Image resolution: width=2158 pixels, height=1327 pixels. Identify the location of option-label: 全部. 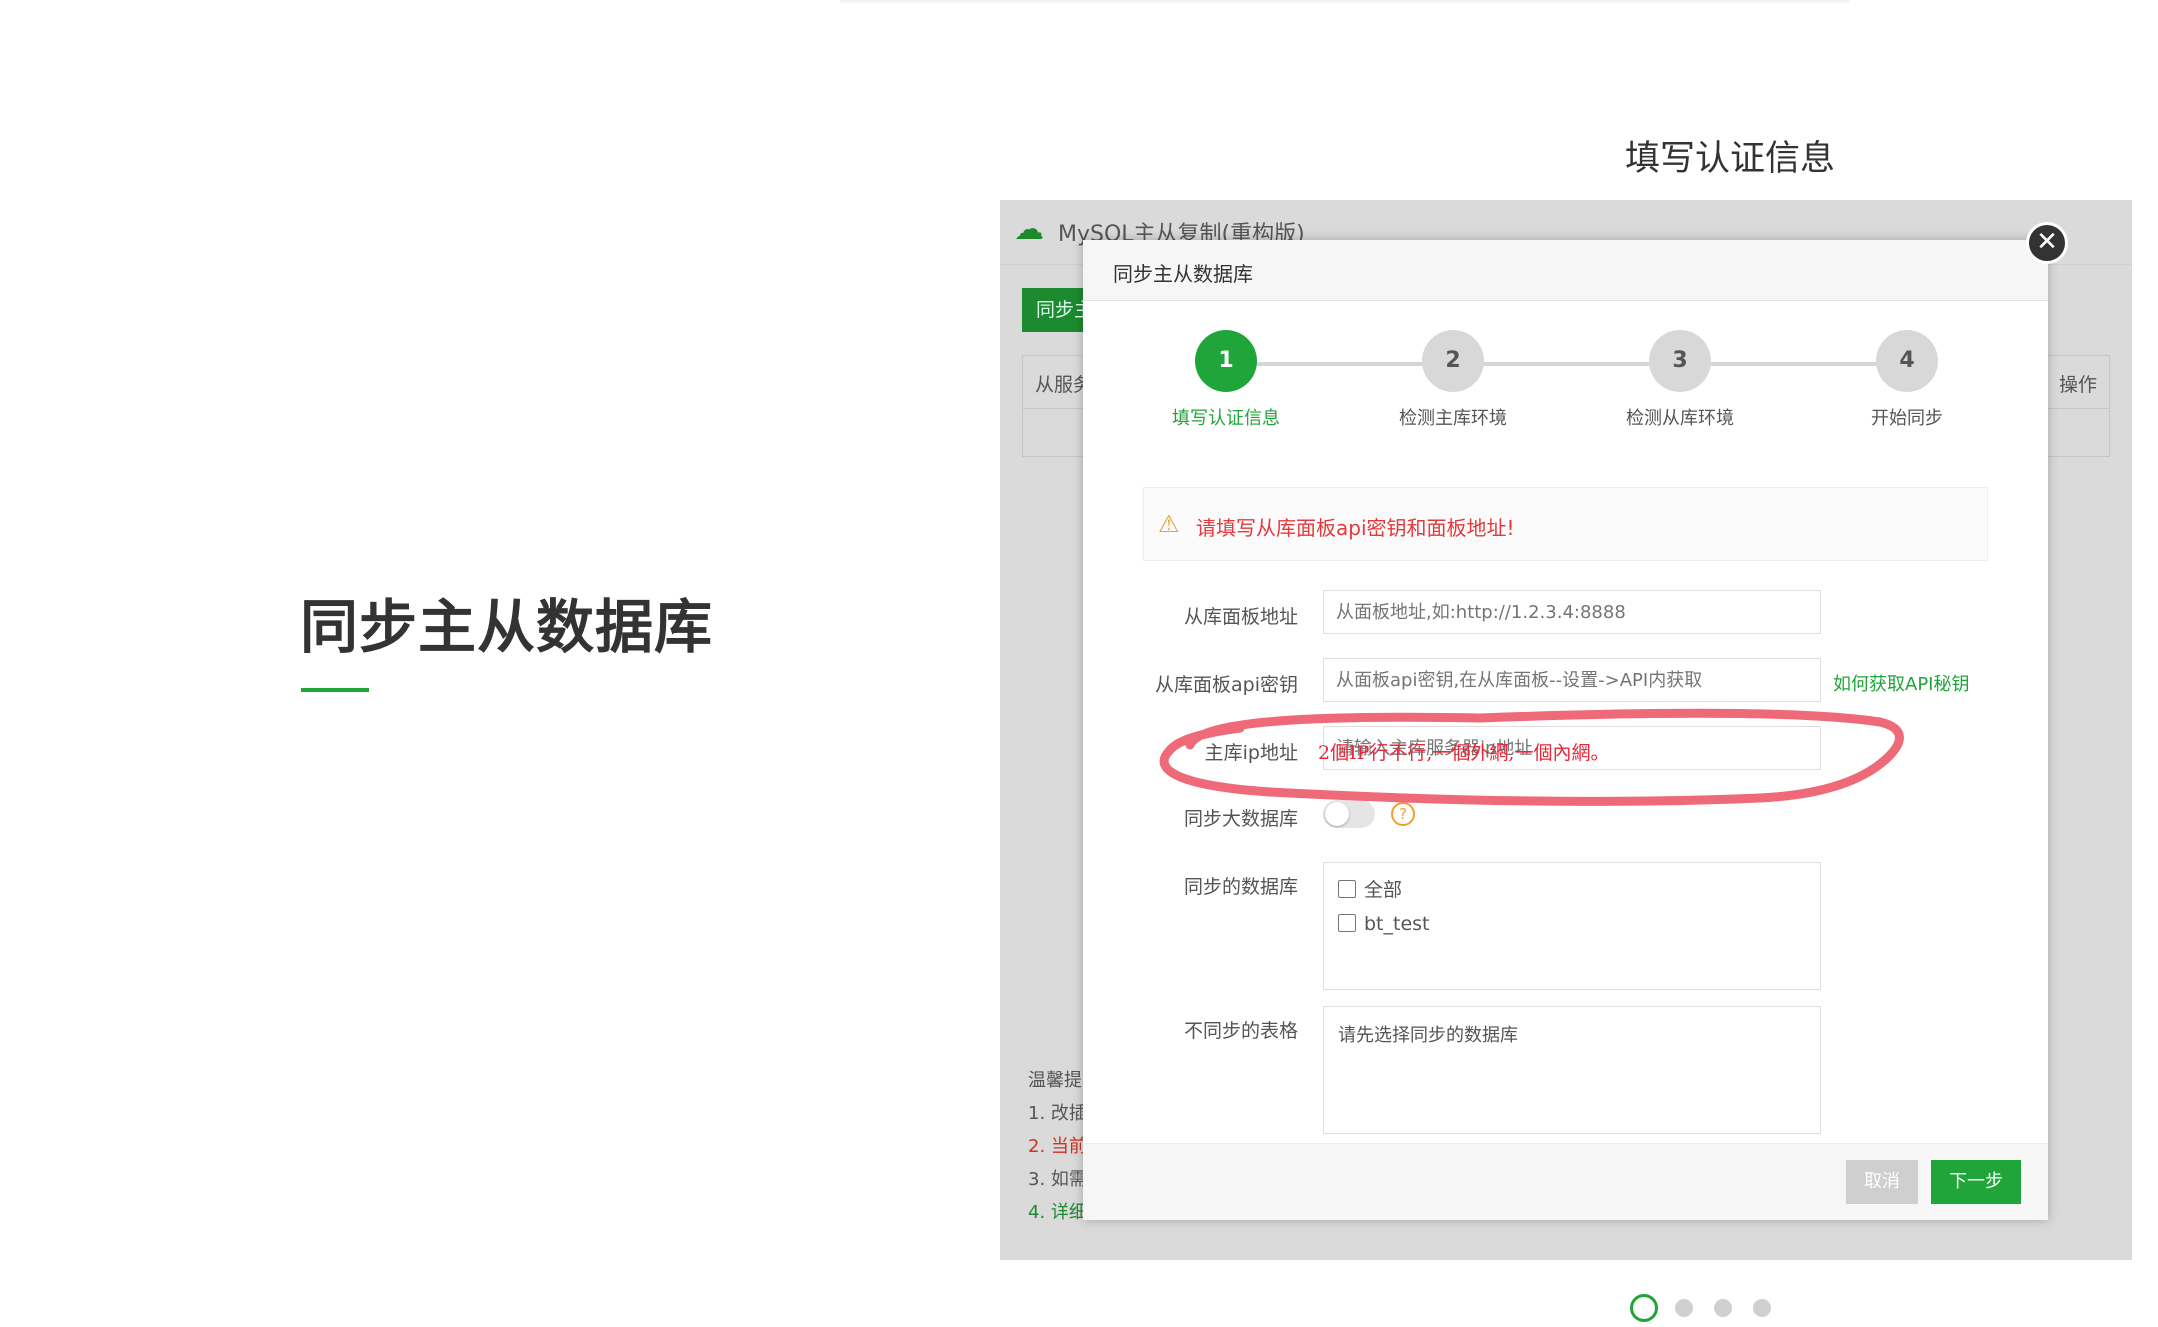
(1383, 890).